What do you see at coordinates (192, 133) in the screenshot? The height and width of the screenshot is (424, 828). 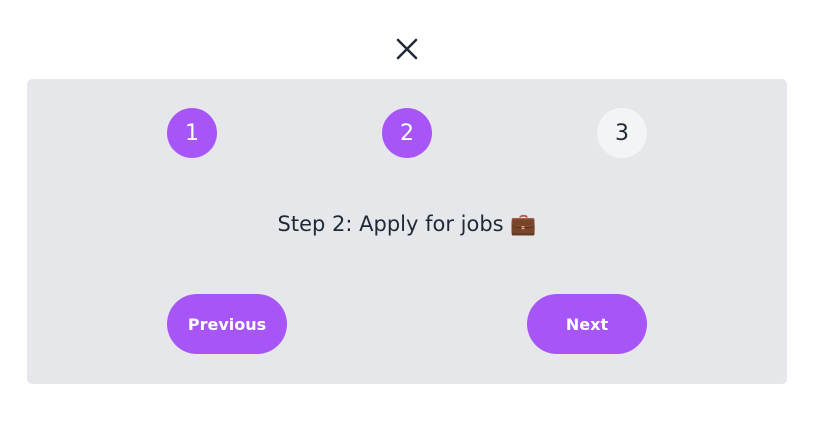 I see `step-1-indicator: 1` at bounding box center [192, 133].